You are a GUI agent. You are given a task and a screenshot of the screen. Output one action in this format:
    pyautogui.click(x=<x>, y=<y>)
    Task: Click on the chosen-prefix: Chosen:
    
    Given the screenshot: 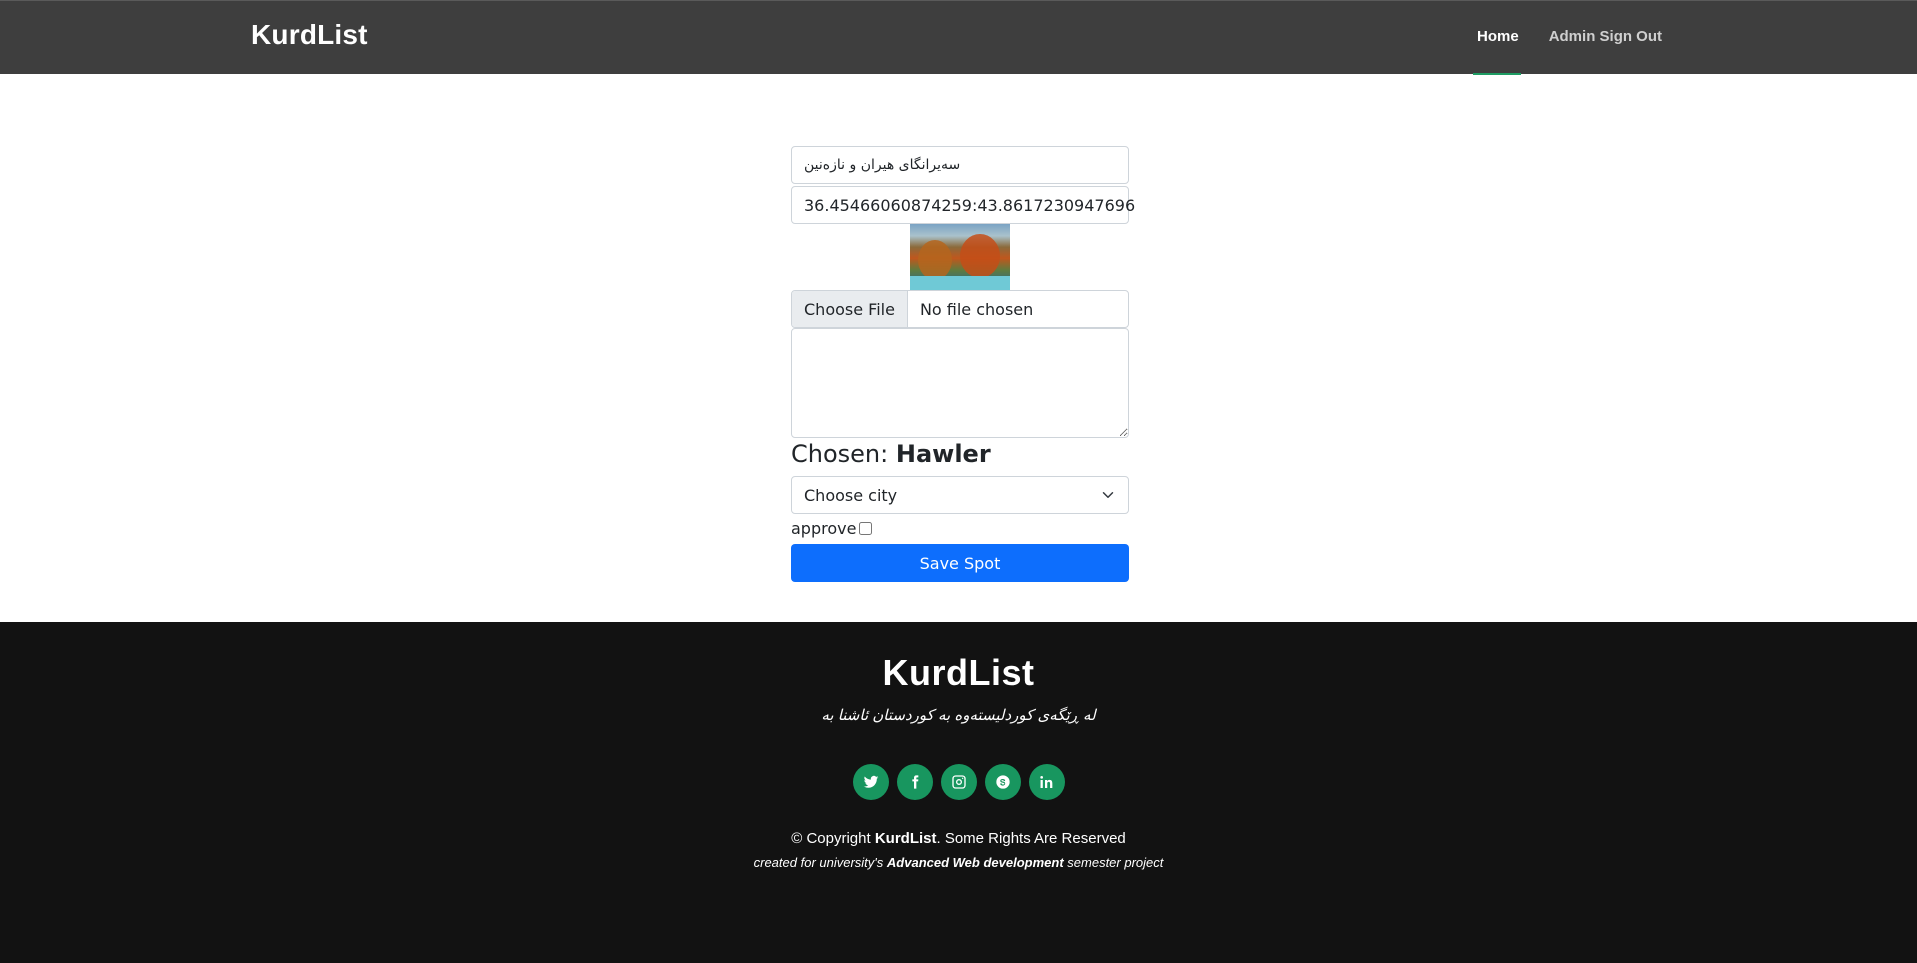 What is the action you would take?
    pyautogui.click(x=840, y=454)
    